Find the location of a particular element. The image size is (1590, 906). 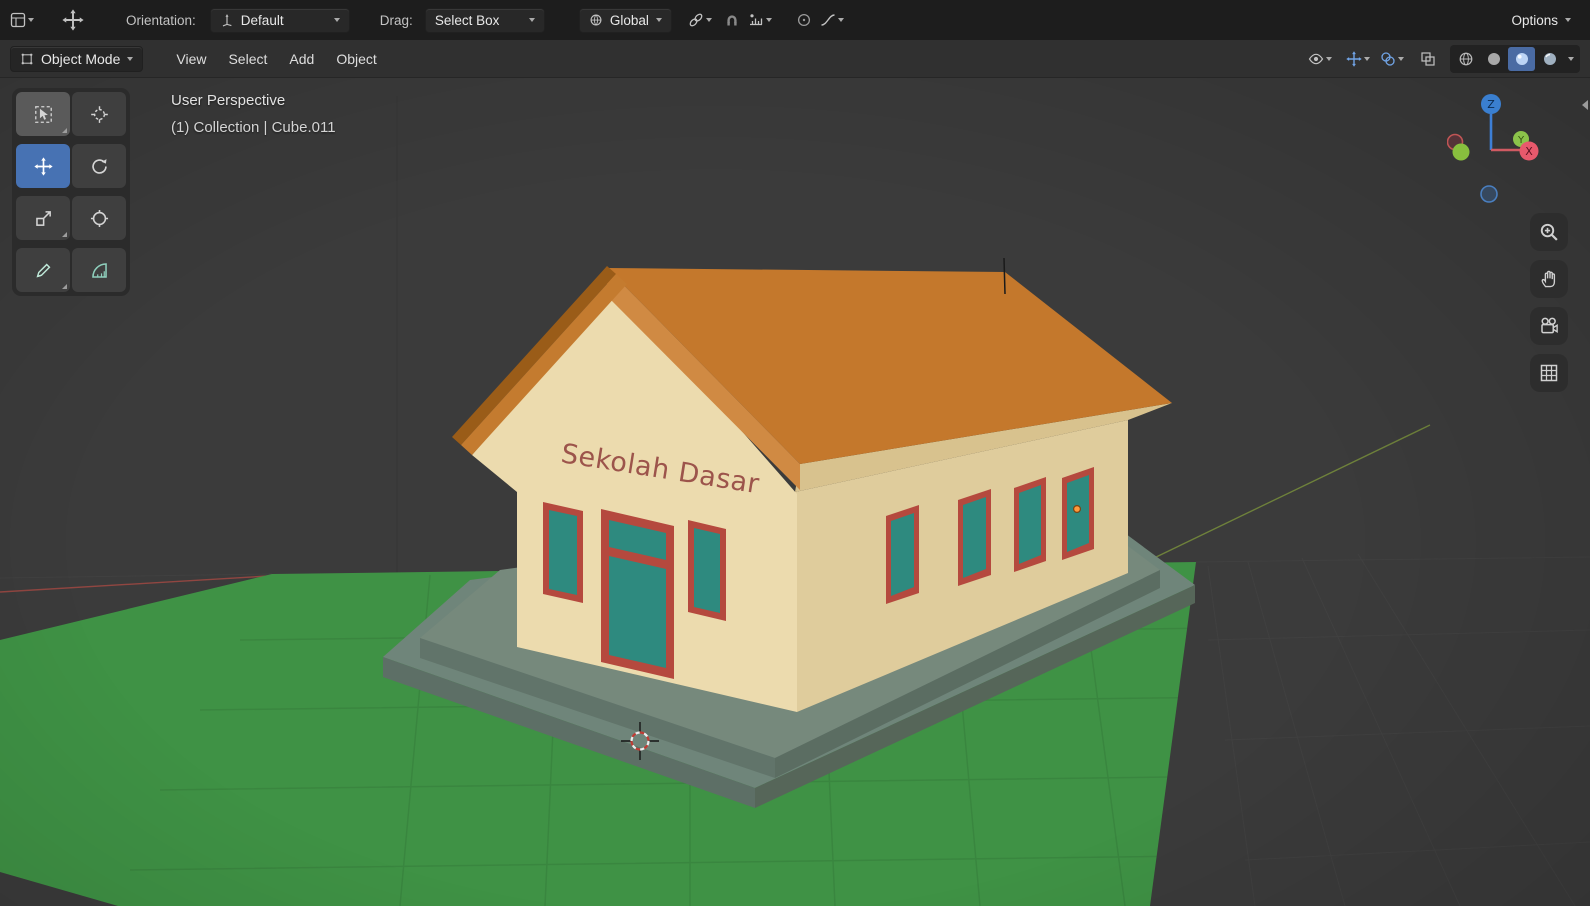

front-window-left is located at coordinates (563, 552).